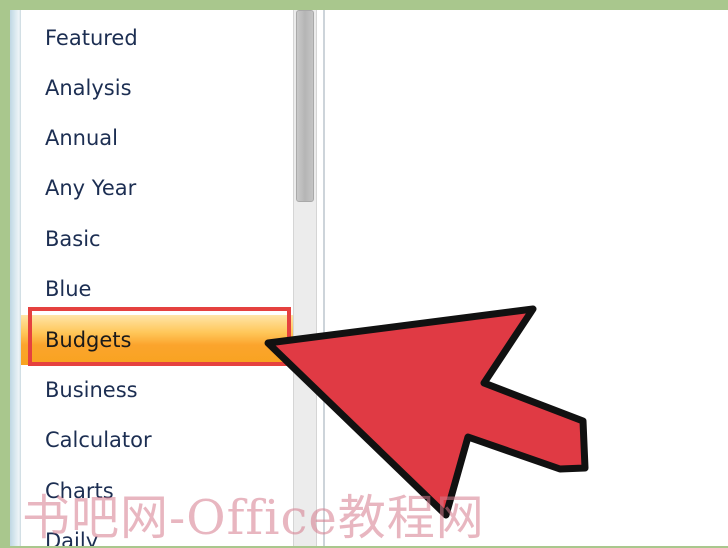 This screenshot has height=548, width=728. What do you see at coordinates (157, 38) in the screenshot?
I see `category-item-featured: Featured` at bounding box center [157, 38].